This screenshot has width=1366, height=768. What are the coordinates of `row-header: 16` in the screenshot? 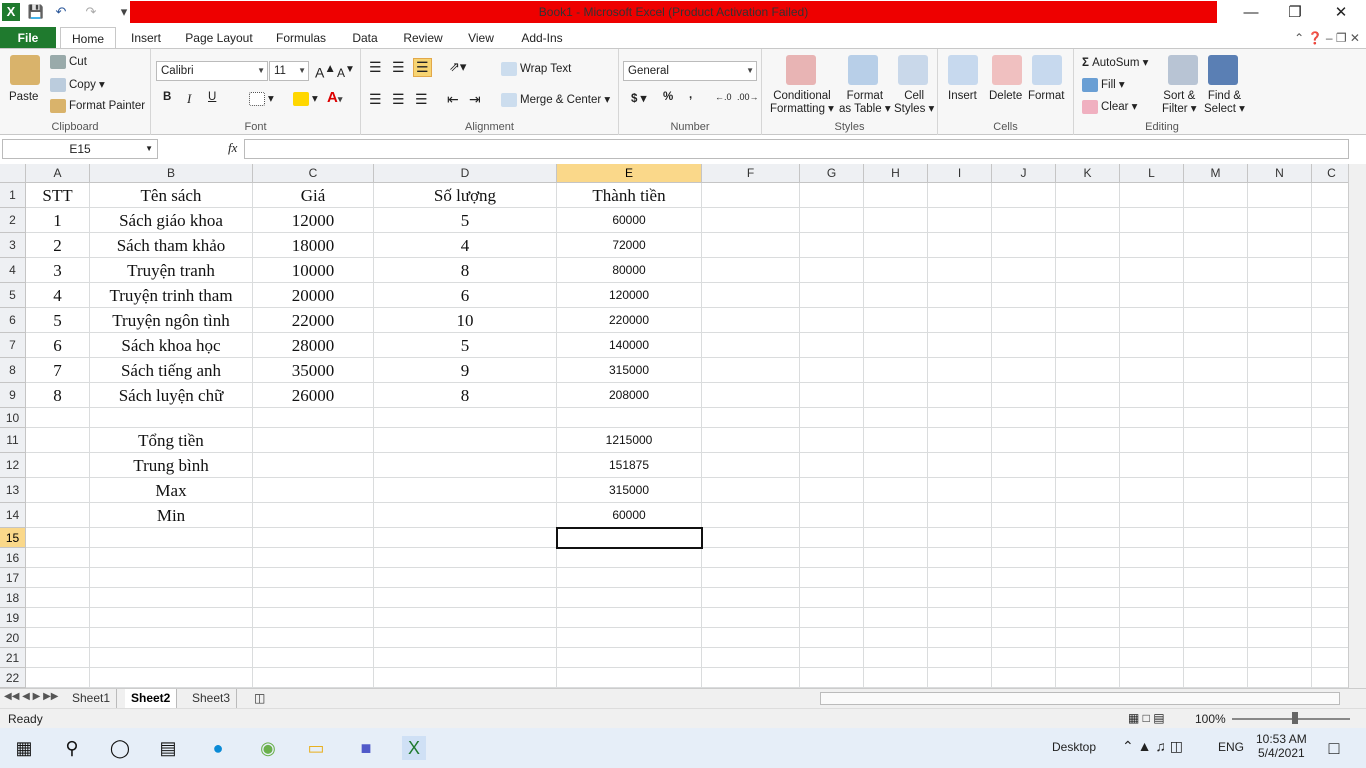 It's located at (13, 558).